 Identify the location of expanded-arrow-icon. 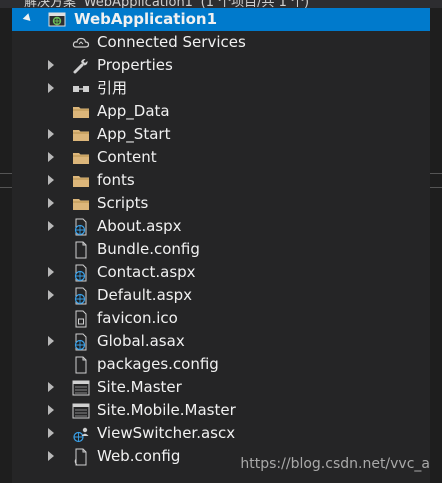
(28, 18).